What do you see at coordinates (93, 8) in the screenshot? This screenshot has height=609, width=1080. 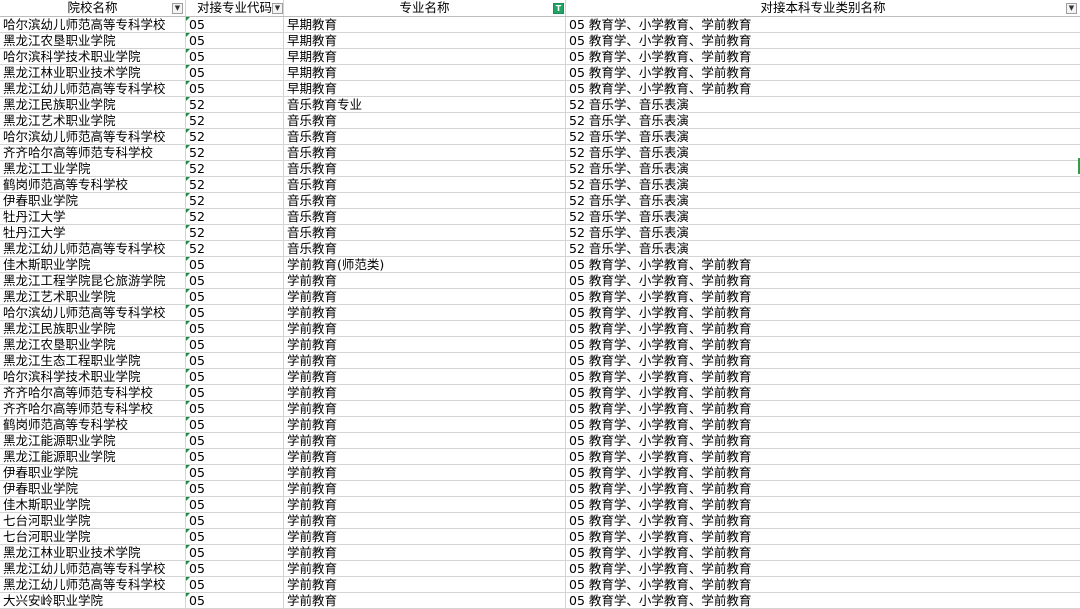 I see `header-cell-school: 院校名称 ▼` at bounding box center [93, 8].